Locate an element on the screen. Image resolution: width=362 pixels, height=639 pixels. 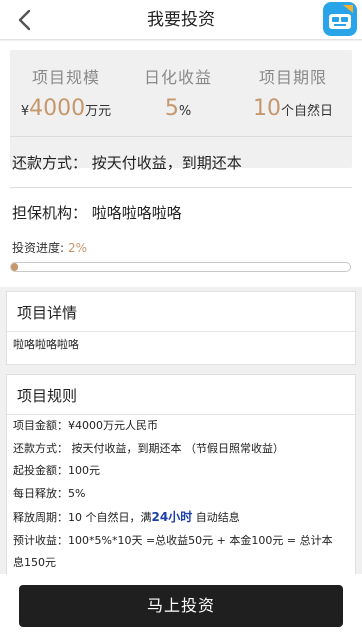
stat-label: 项目期限 is located at coordinates (292, 77).